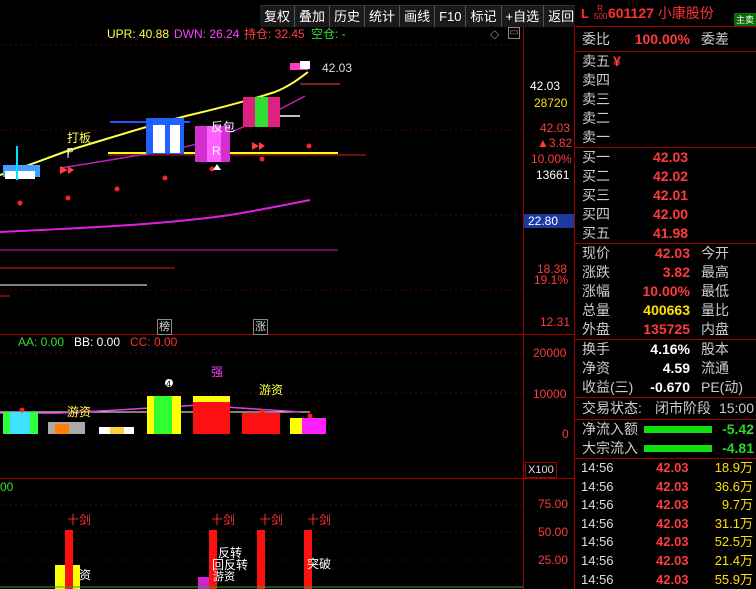 This screenshot has width=756, height=589. What do you see at coordinates (596, 291) in the screenshot?
I see `stat-label: 涨幅` at bounding box center [596, 291].